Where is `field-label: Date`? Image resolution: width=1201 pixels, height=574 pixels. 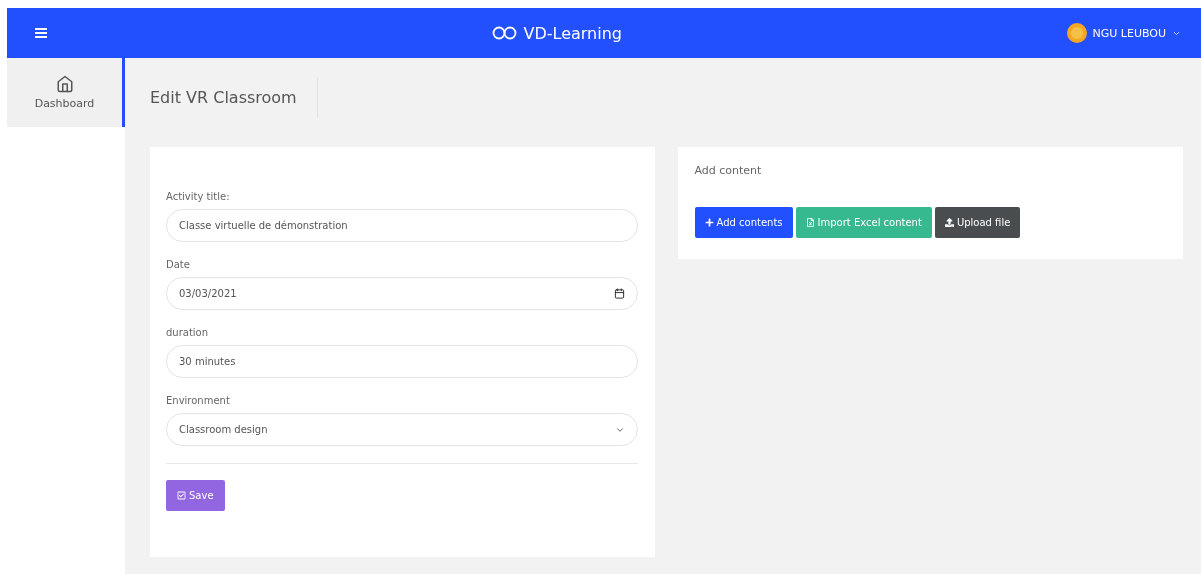 field-label: Date is located at coordinates (178, 264).